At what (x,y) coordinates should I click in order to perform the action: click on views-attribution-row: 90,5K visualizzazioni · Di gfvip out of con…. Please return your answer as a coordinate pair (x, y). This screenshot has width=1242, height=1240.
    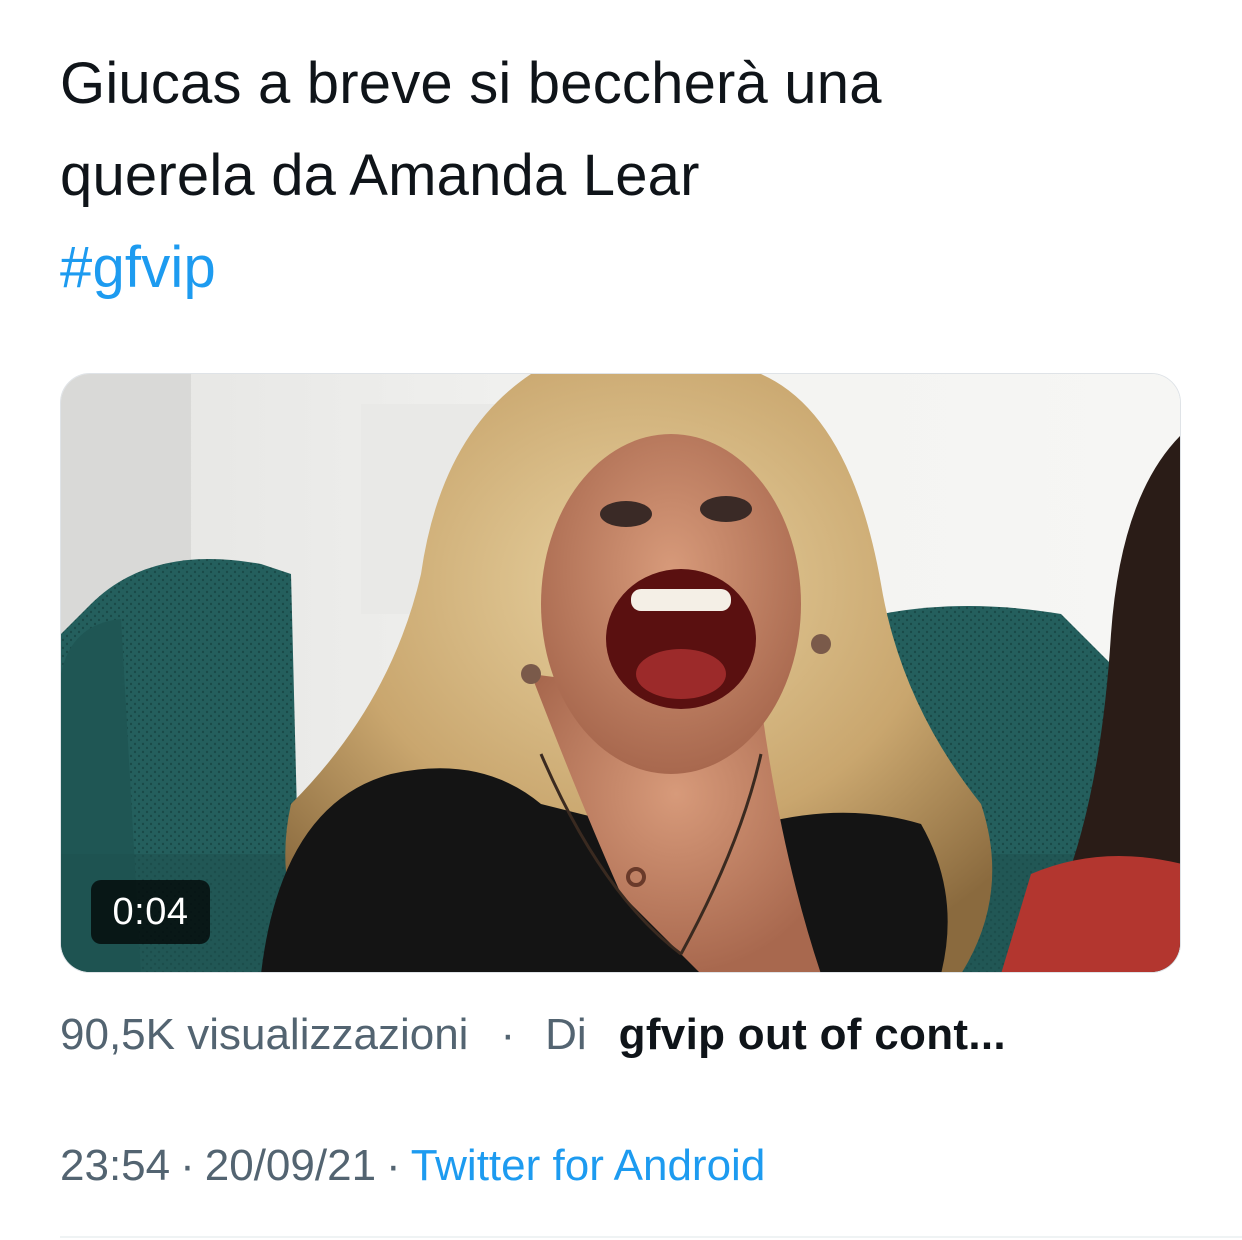
    Looking at the image, I should click on (533, 1035).